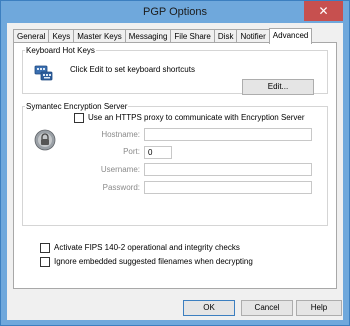  I want to click on help-button: Help, so click(319, 308).